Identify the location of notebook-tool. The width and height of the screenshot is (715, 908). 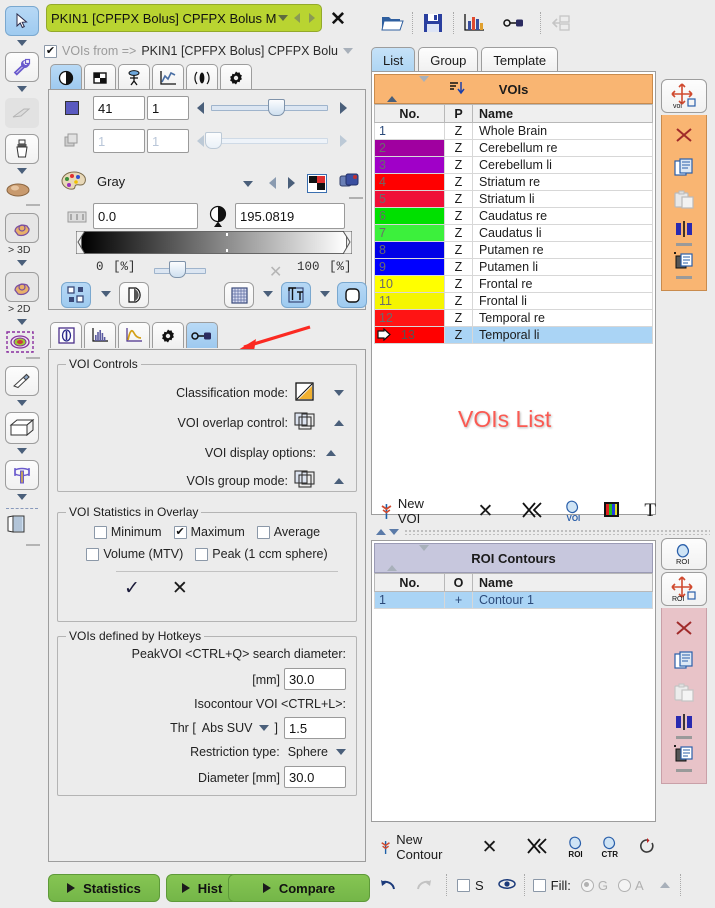
(22, 529).